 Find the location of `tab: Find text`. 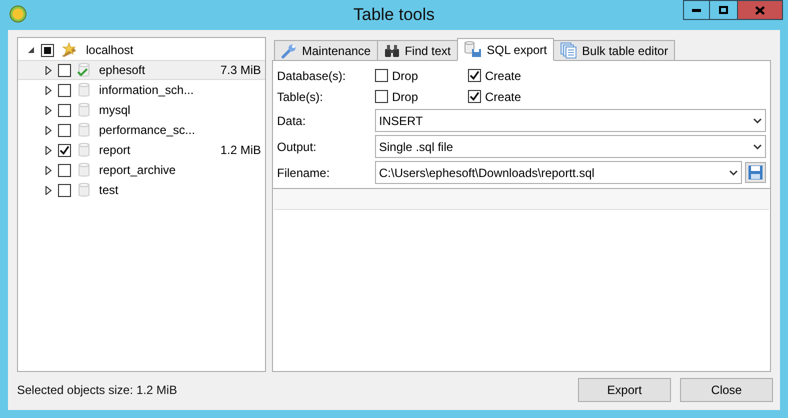

tab: Find text is located at coordinates (417, 50).